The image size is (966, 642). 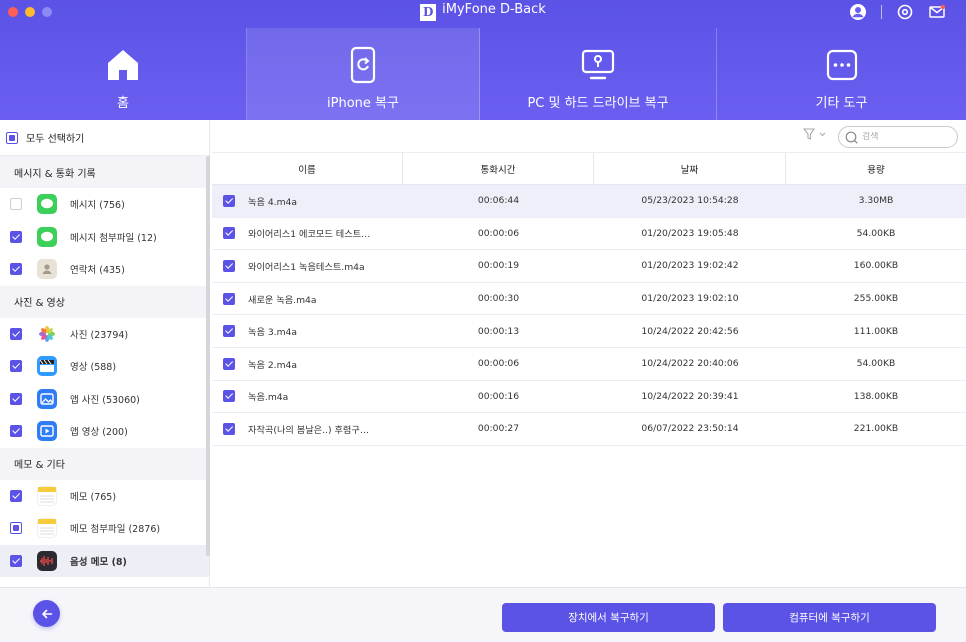 What do you see at coordinates (282, 300) in the screenshot?
I see `file-name: 새로운 녹음.m4a` at bounding box center [282, 300].